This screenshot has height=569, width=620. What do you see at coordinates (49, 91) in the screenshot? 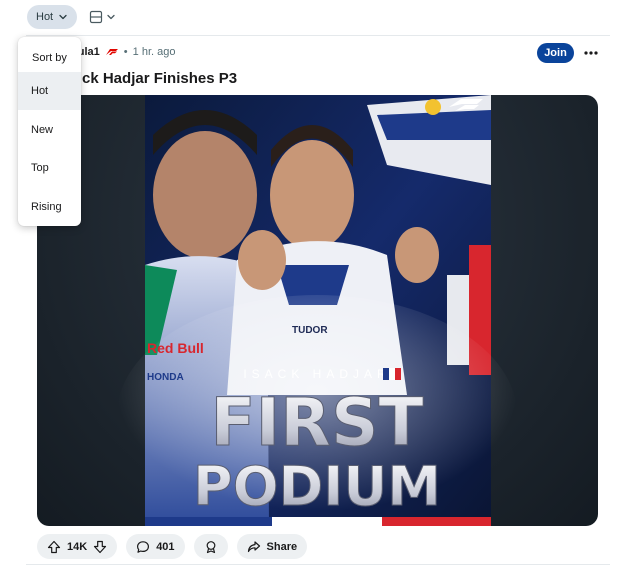
I see `sort-option-hot: Hot` at bounding box center [49, 91].